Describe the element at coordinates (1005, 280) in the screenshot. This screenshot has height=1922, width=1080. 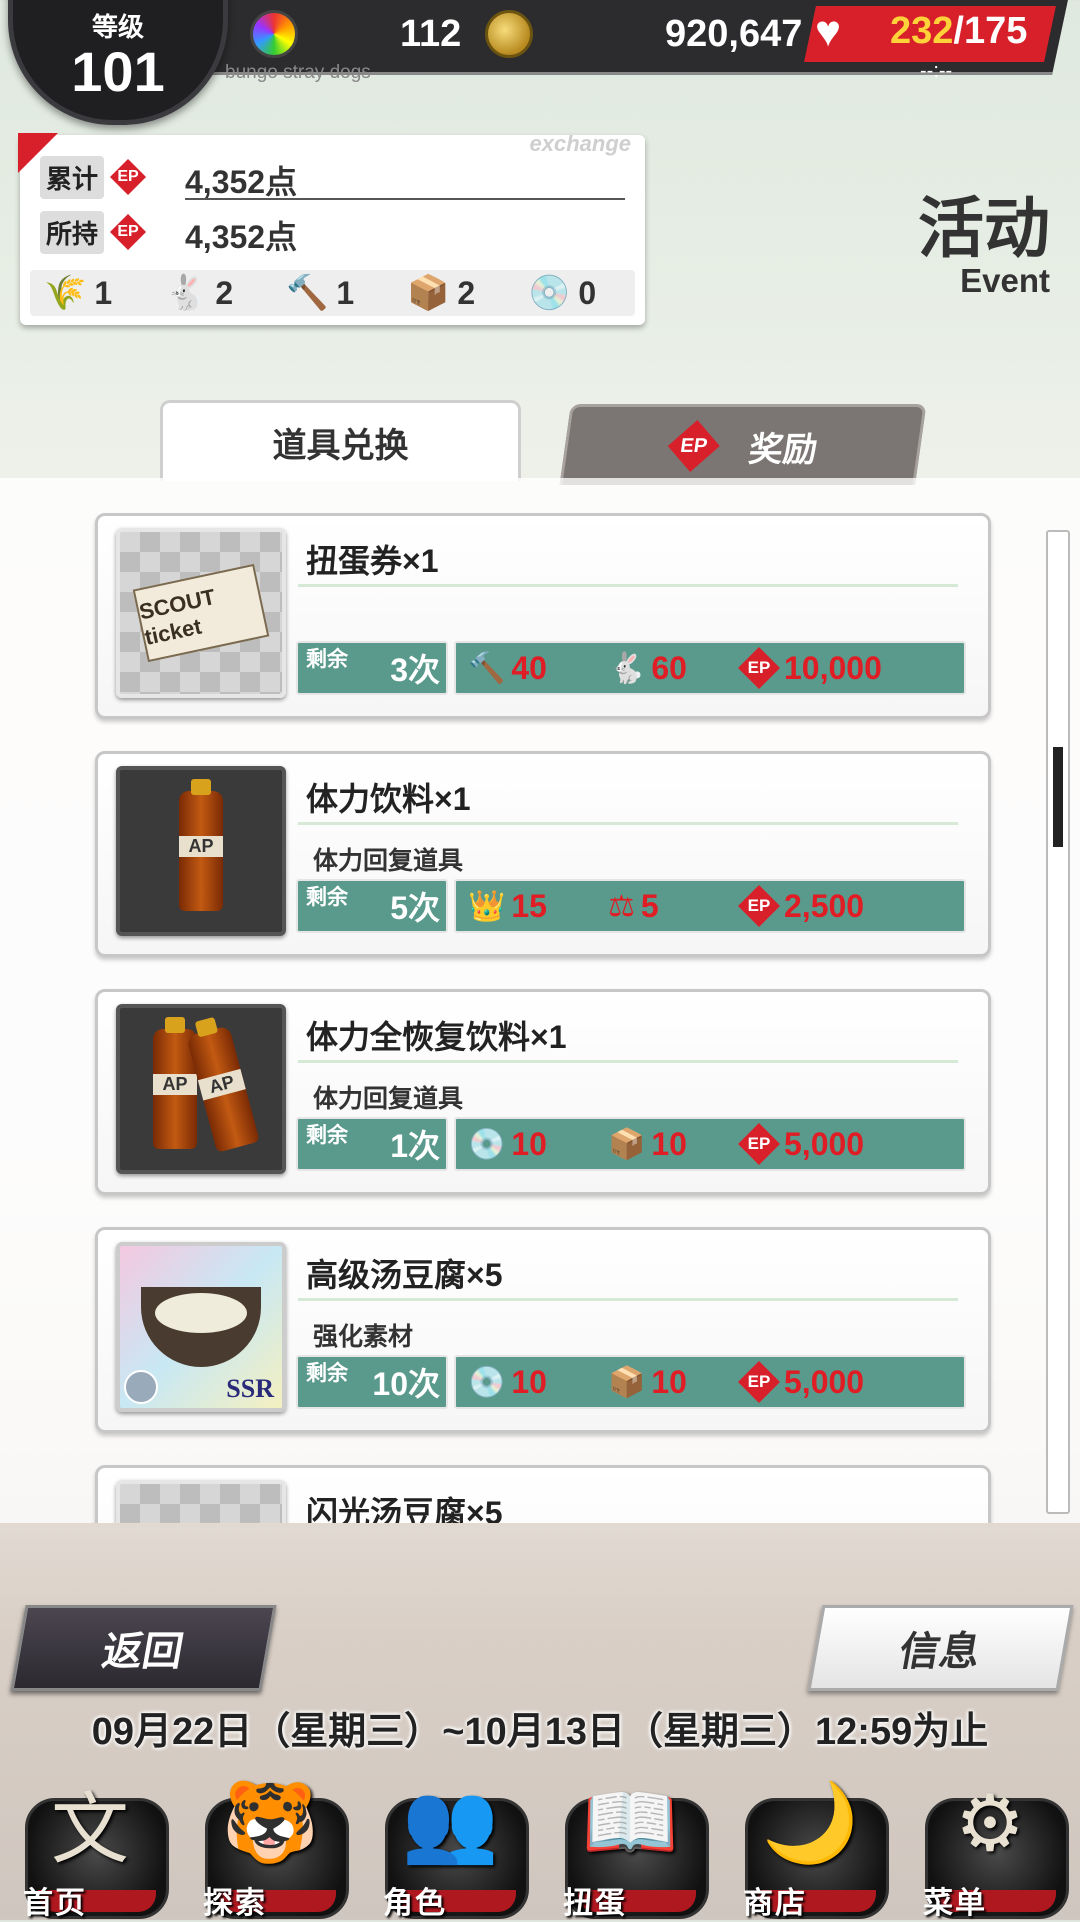
I see `page-subtitle: Event` at that location.